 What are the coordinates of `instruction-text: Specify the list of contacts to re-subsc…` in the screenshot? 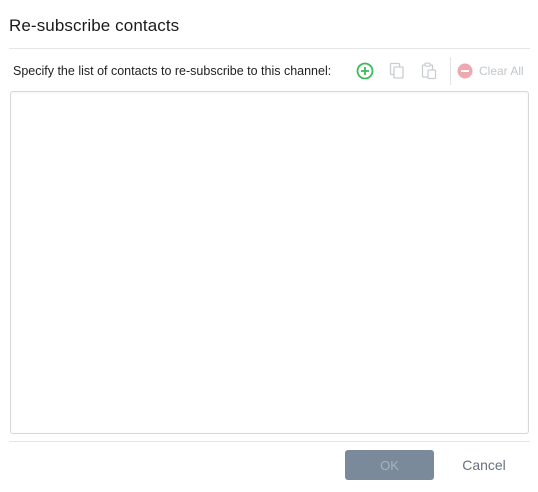 It's located at (172, 71).